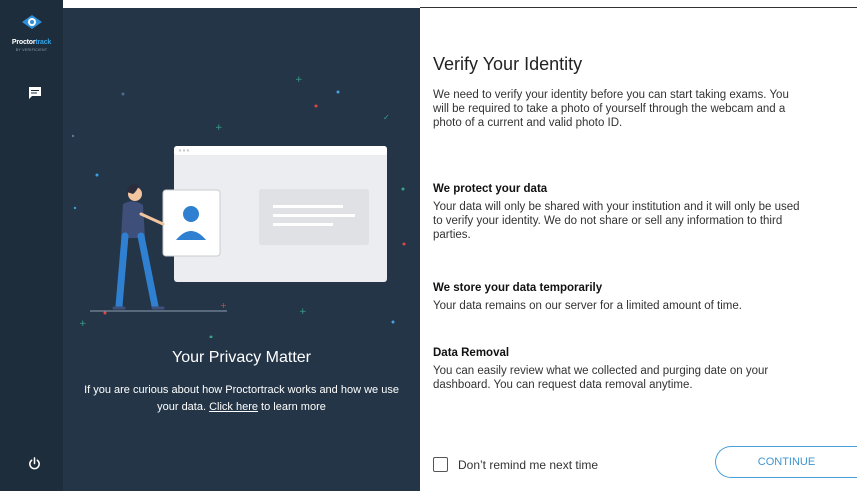 The height and width of the screenshot is (491, 857). Describe the element at coordinates (490, 189) in the screenshot. I see `section-title-protect: We protect your data` at that location.